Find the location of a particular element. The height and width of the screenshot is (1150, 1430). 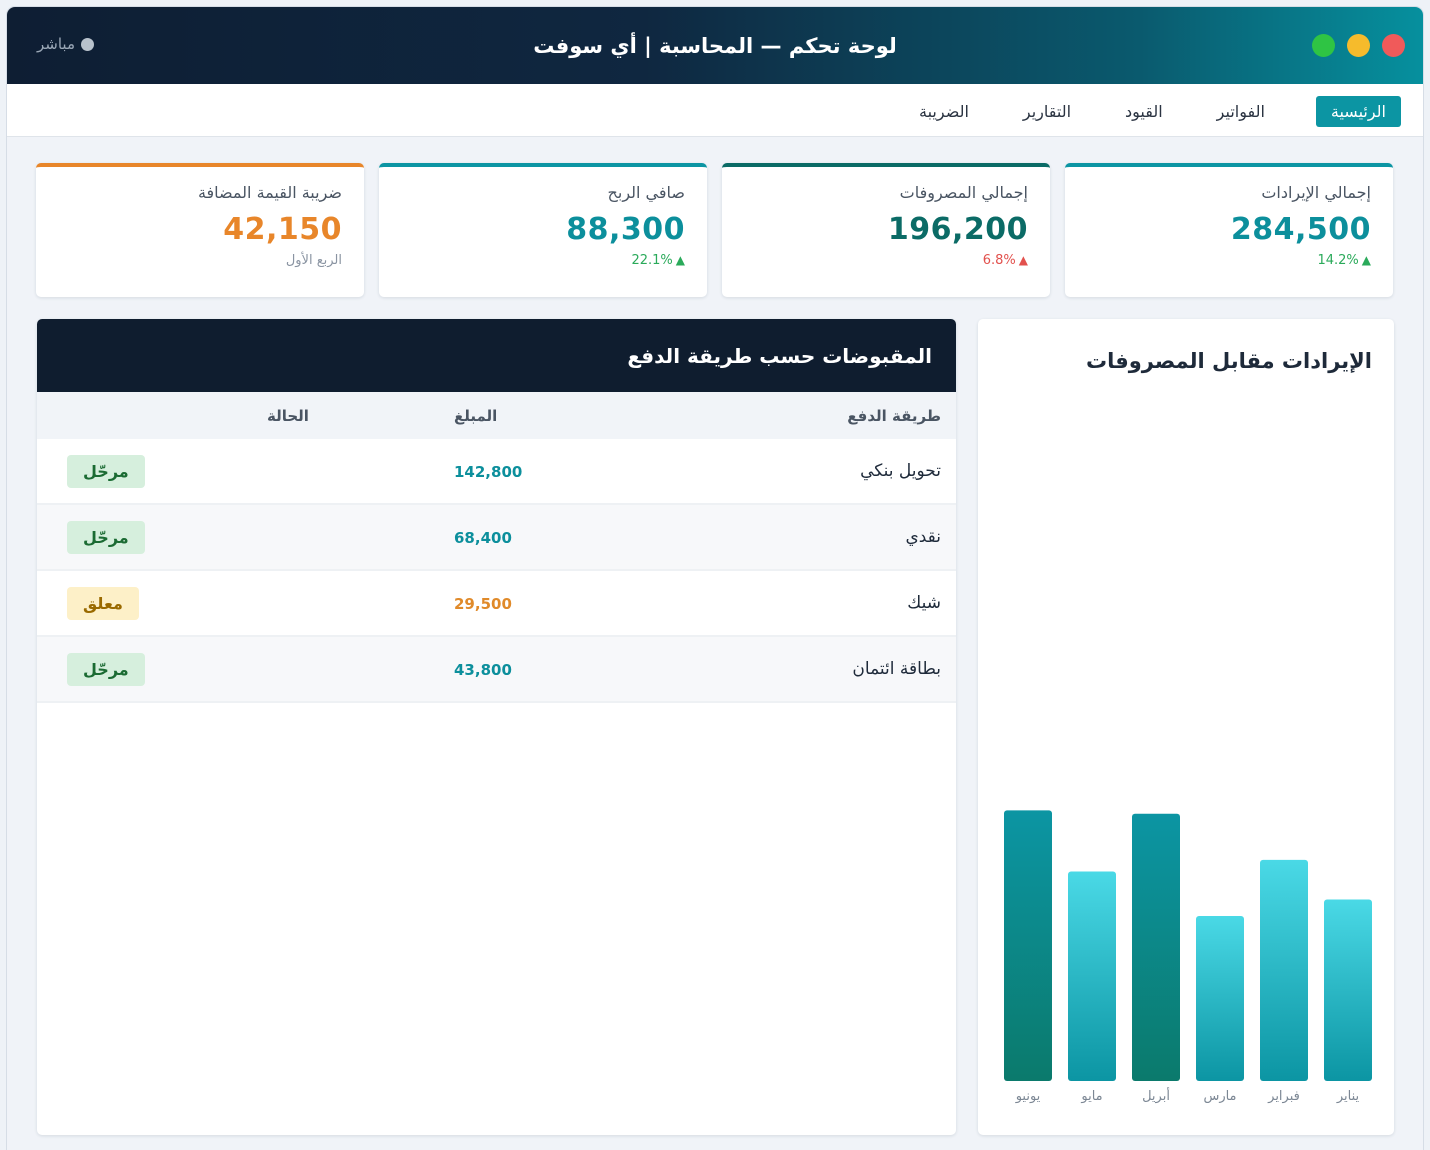

kpi-label: إجمالي الإيرادات is located at coordinates (1316, 192).